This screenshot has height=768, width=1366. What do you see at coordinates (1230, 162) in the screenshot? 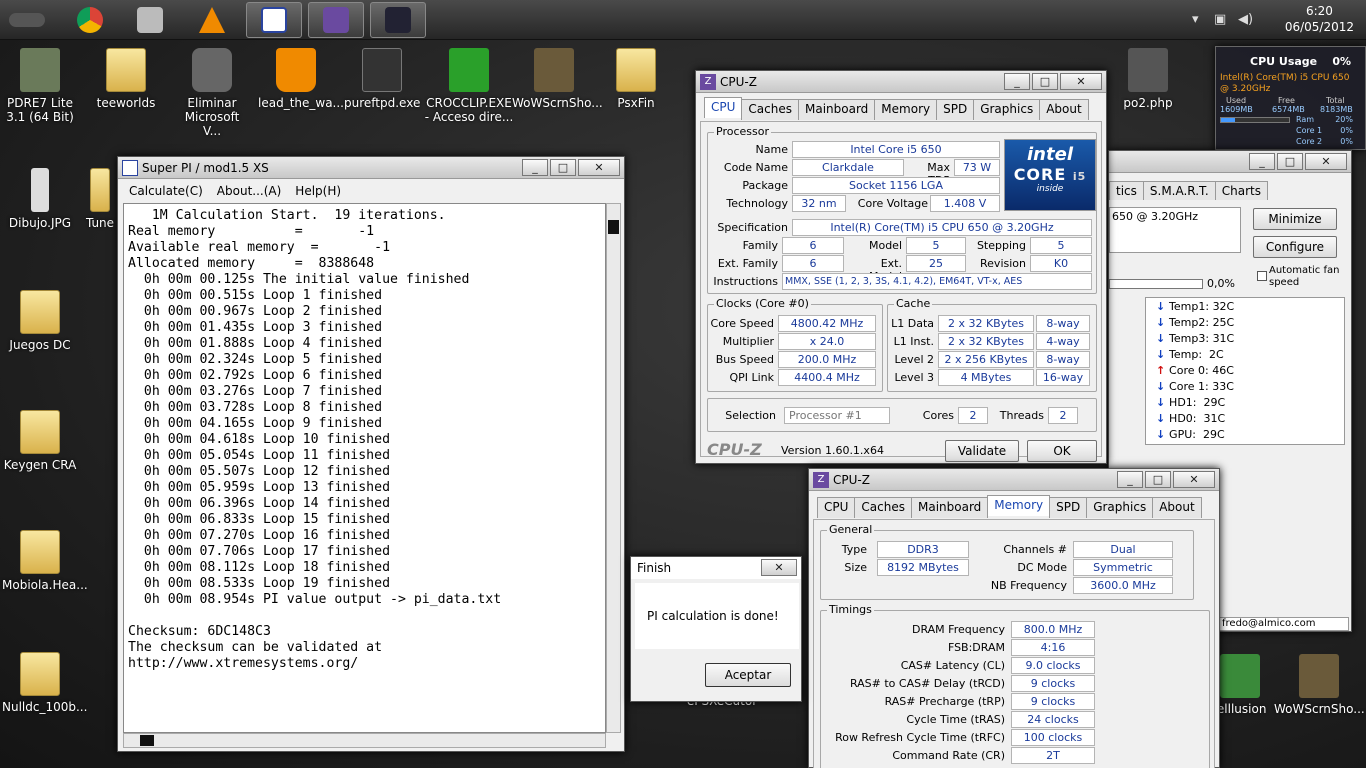
I see `speedfan-titlebar: _ □ ✕` at bounding box center [1230, 162].